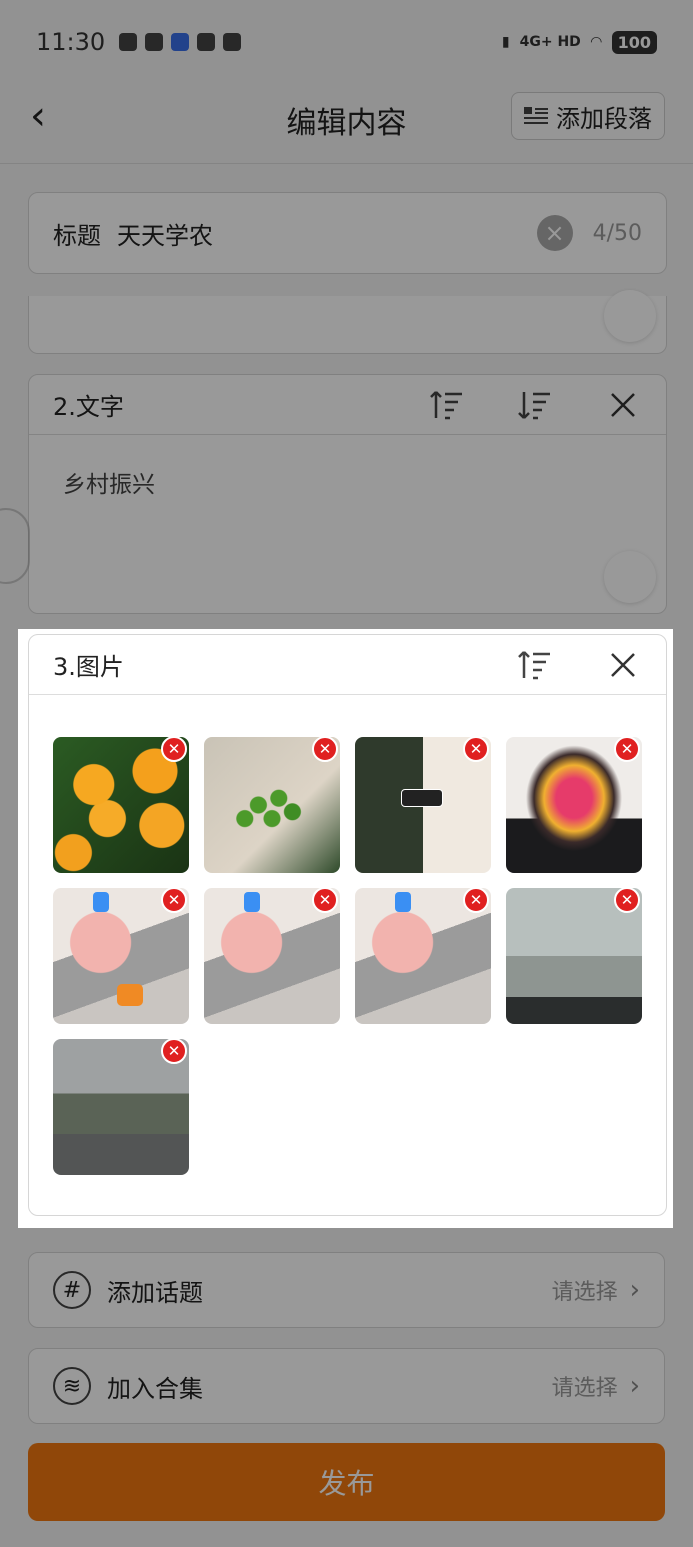  Describe the element at coordinates (130, 995) in the screenshot. I see `app-logo` at that location.